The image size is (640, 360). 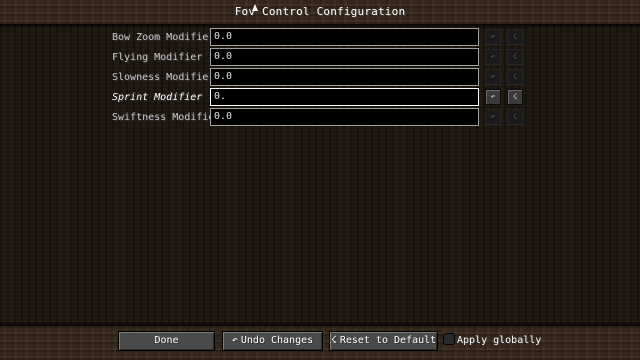 I want to click on done-button: Done, so click(x=166, y=341).